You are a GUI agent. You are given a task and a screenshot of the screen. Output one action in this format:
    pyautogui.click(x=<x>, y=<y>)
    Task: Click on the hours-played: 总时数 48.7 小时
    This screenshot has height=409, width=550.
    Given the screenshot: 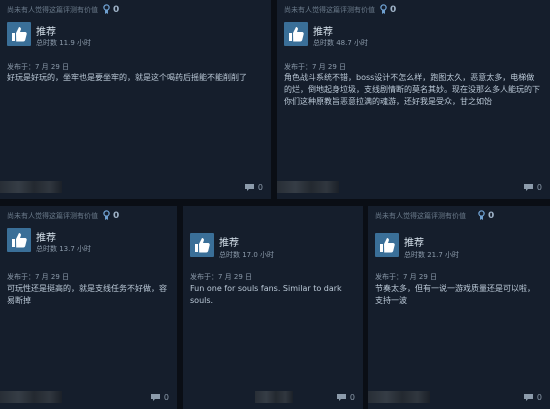 What is the action you would take?
    pyautogui.click(x=341, y=43)
    